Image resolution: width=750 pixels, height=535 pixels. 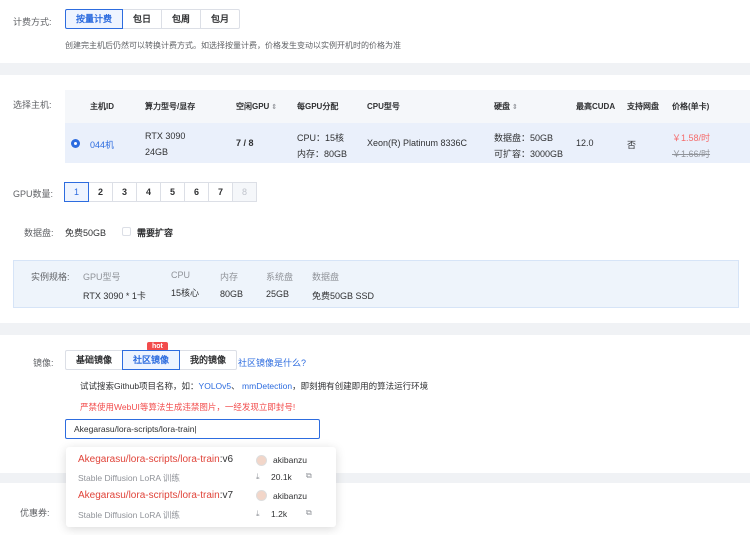 I want to click on spec-gpu: GPU型号 RTX 3090 * 1卡, so click(x=114, y=286).